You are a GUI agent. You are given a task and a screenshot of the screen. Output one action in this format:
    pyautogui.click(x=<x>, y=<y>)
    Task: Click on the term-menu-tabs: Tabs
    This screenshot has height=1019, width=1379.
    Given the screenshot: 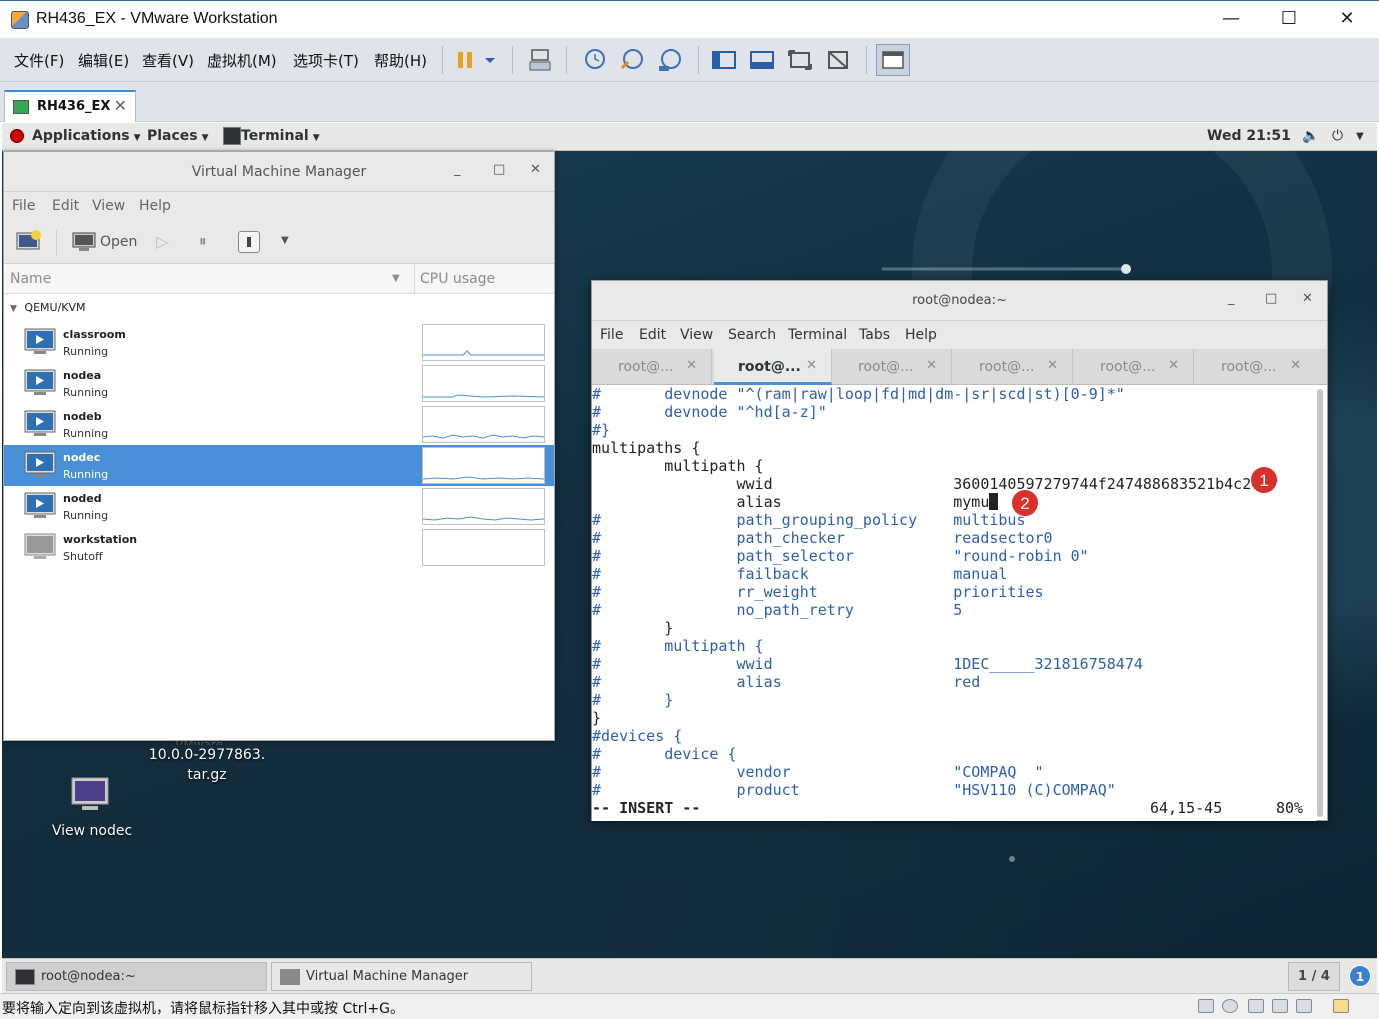 What is the action you would take?
    pyautogui.click(x=874, y=335)
    